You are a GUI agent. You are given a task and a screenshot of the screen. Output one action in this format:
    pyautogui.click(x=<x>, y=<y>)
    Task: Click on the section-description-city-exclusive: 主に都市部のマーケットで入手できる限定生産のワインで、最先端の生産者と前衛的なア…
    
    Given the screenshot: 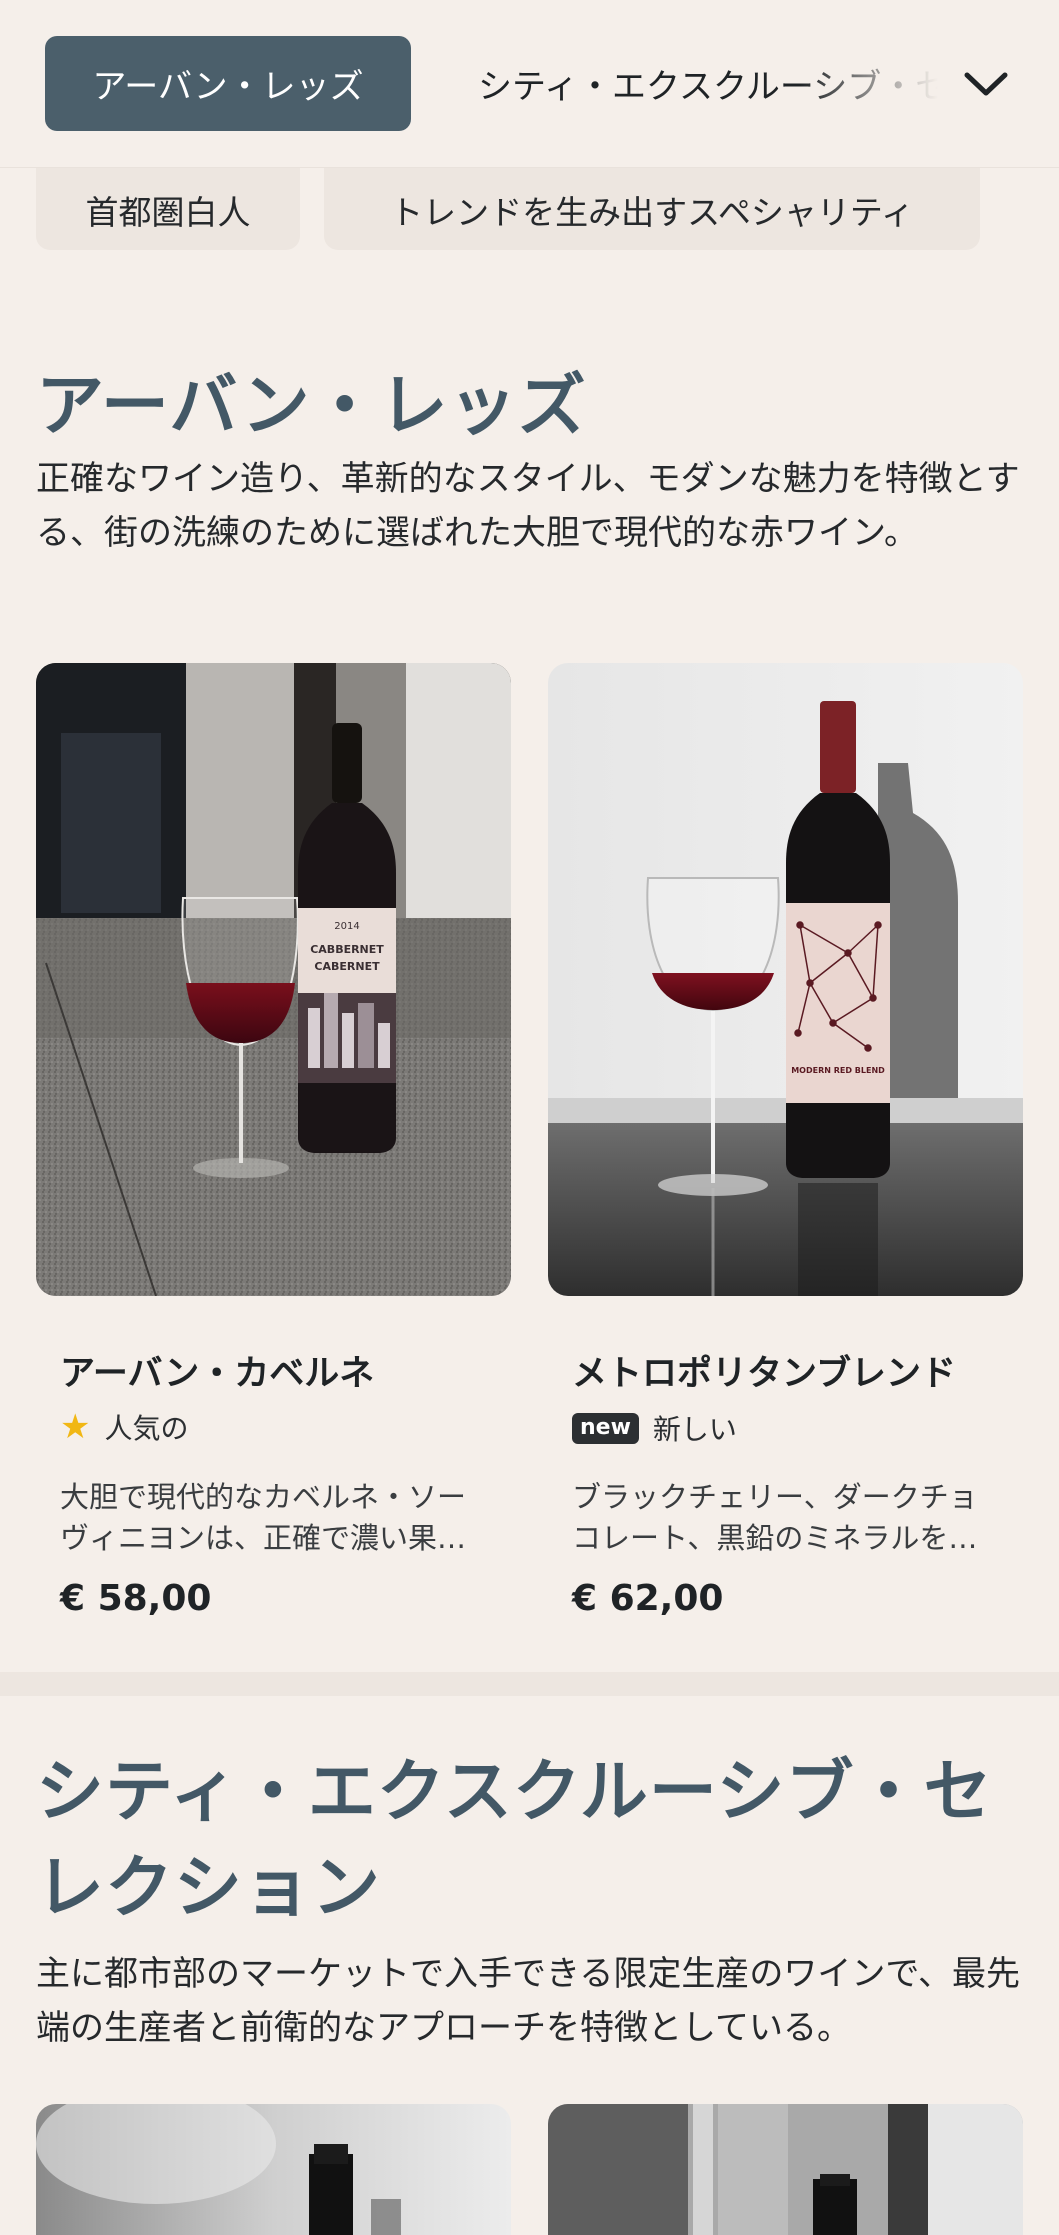 What is the action you would take?
    pyautogui.click(x=528, y=2001)
    